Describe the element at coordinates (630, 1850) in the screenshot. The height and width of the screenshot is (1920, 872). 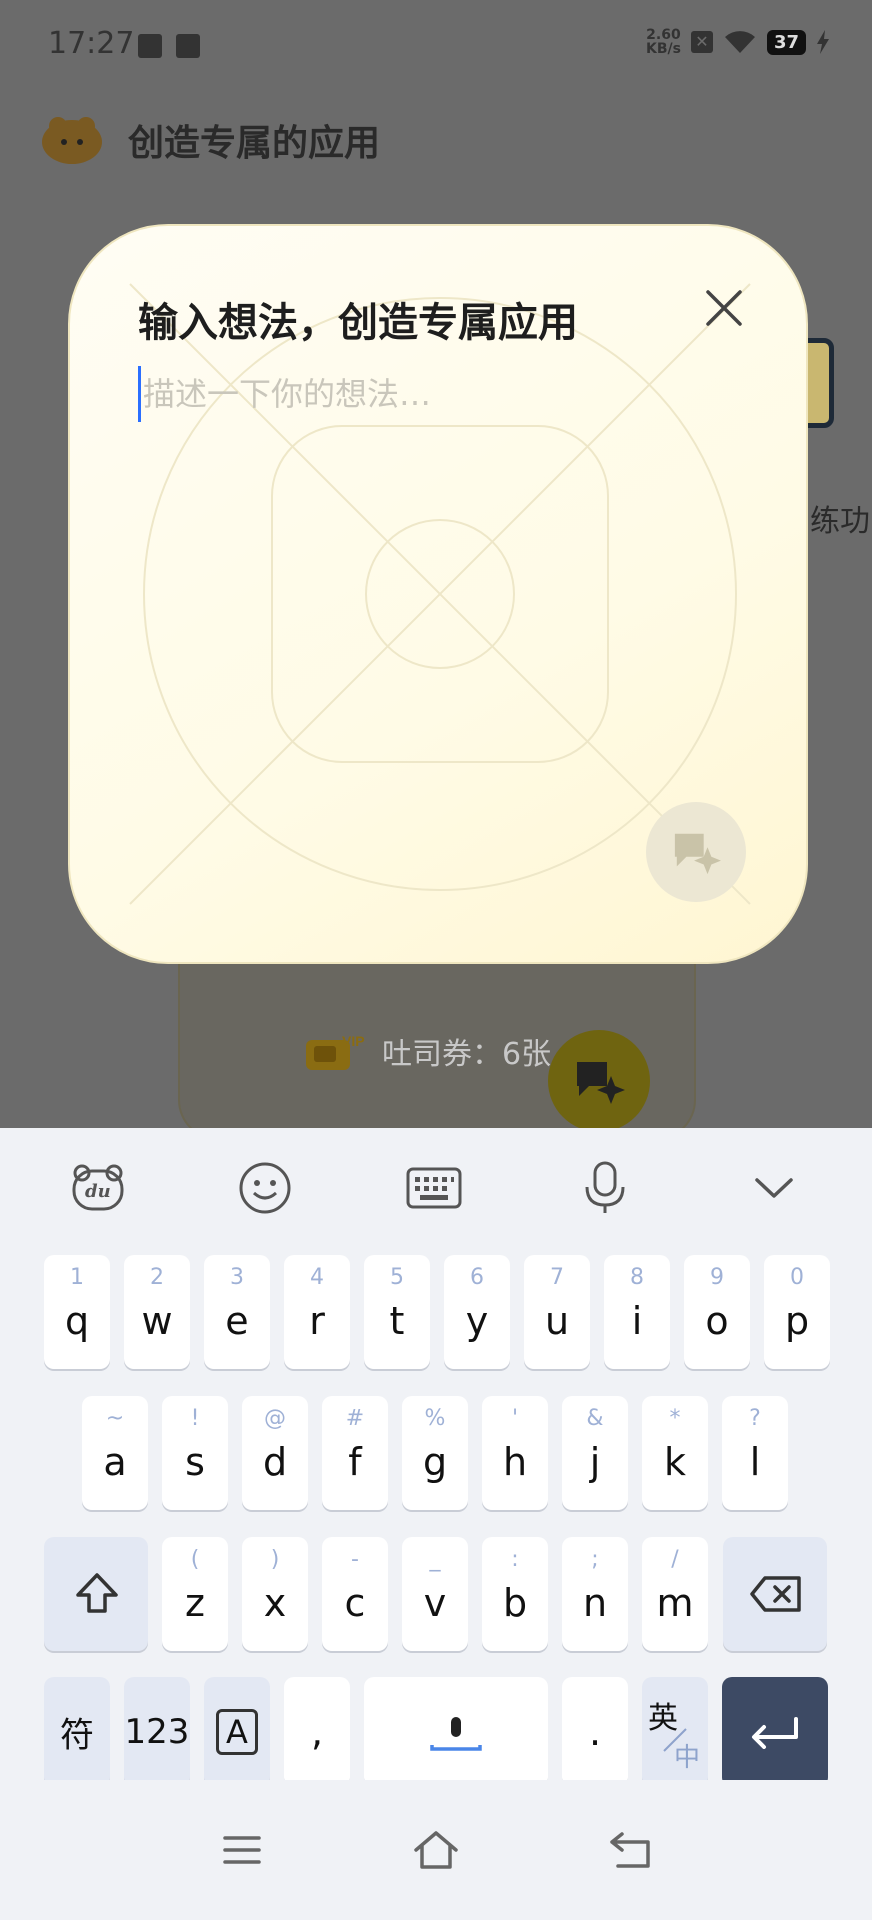
I see `back-nav-icon` at that location.